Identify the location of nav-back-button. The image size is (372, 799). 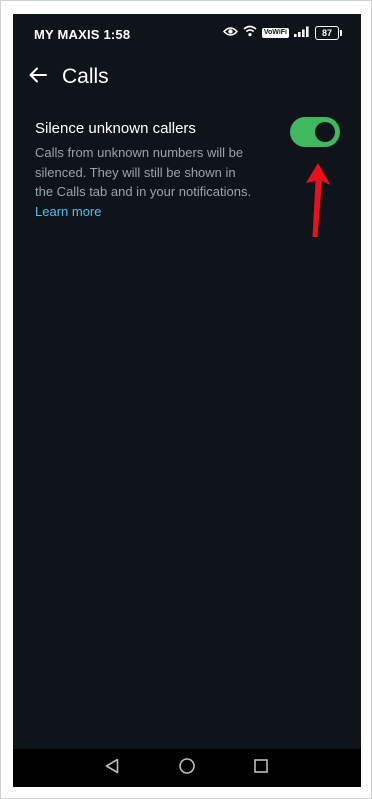
(112, 768).